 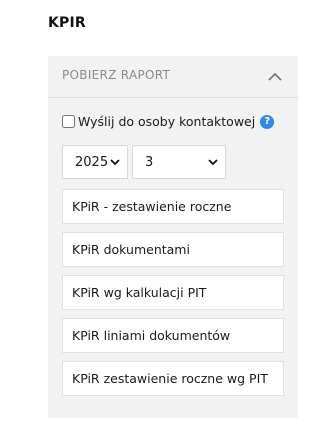 What do you see at coordinates (267, 121) in the screenshot?
I see `help-icon: ?` at bounding box center [267, 121].